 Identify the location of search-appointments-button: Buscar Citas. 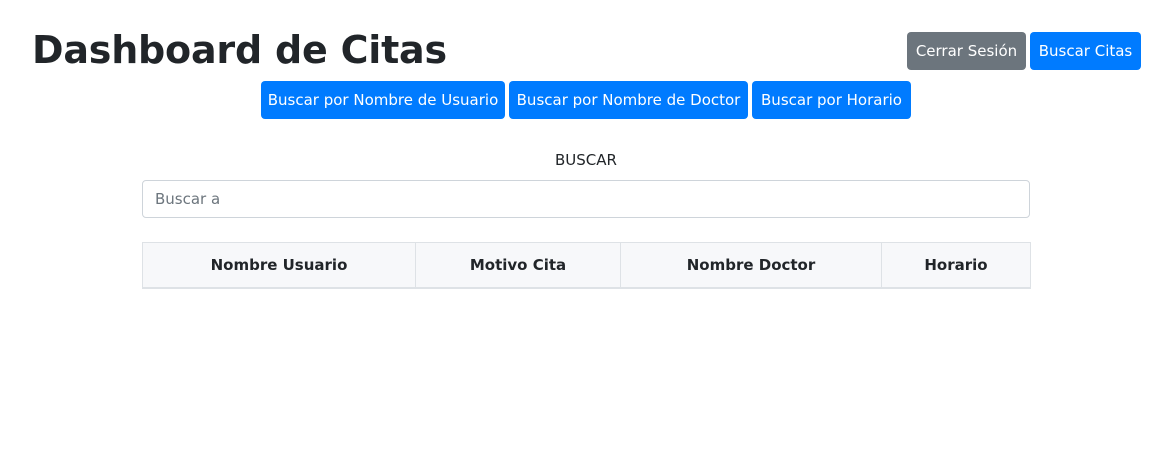
(1085, 51).